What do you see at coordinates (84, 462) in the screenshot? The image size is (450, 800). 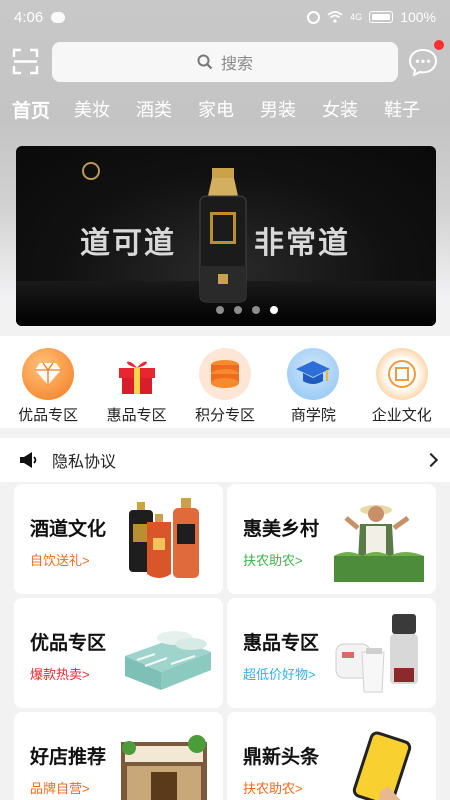 I see `notice-text: 隐私协议` at bounding box center [84, 462].